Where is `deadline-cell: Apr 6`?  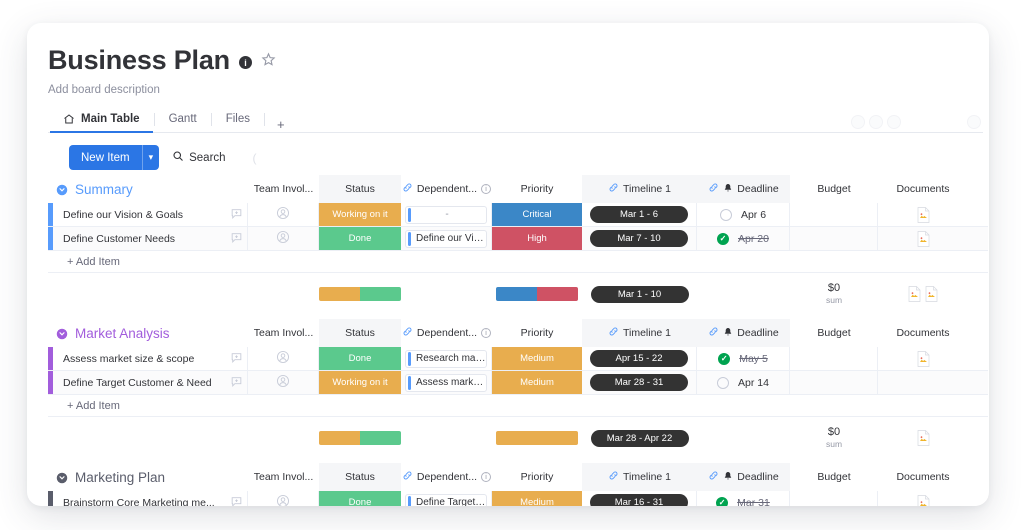
deadline-cell: Apr 6 is located at coordinates (743, 214).